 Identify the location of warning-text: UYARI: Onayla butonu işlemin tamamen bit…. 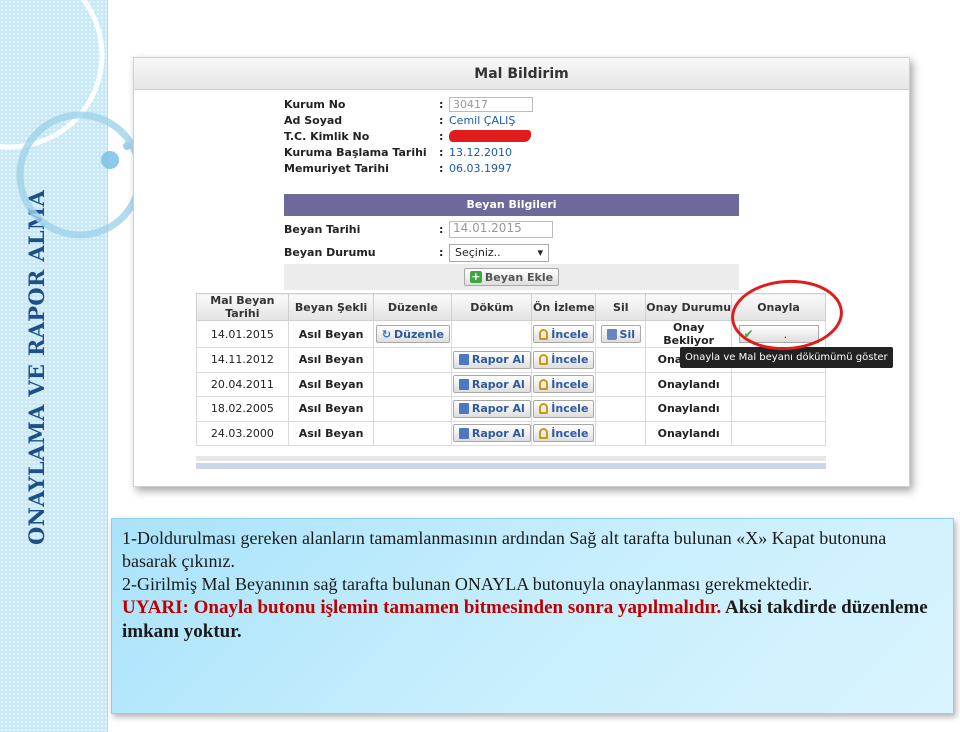
(532, 620).